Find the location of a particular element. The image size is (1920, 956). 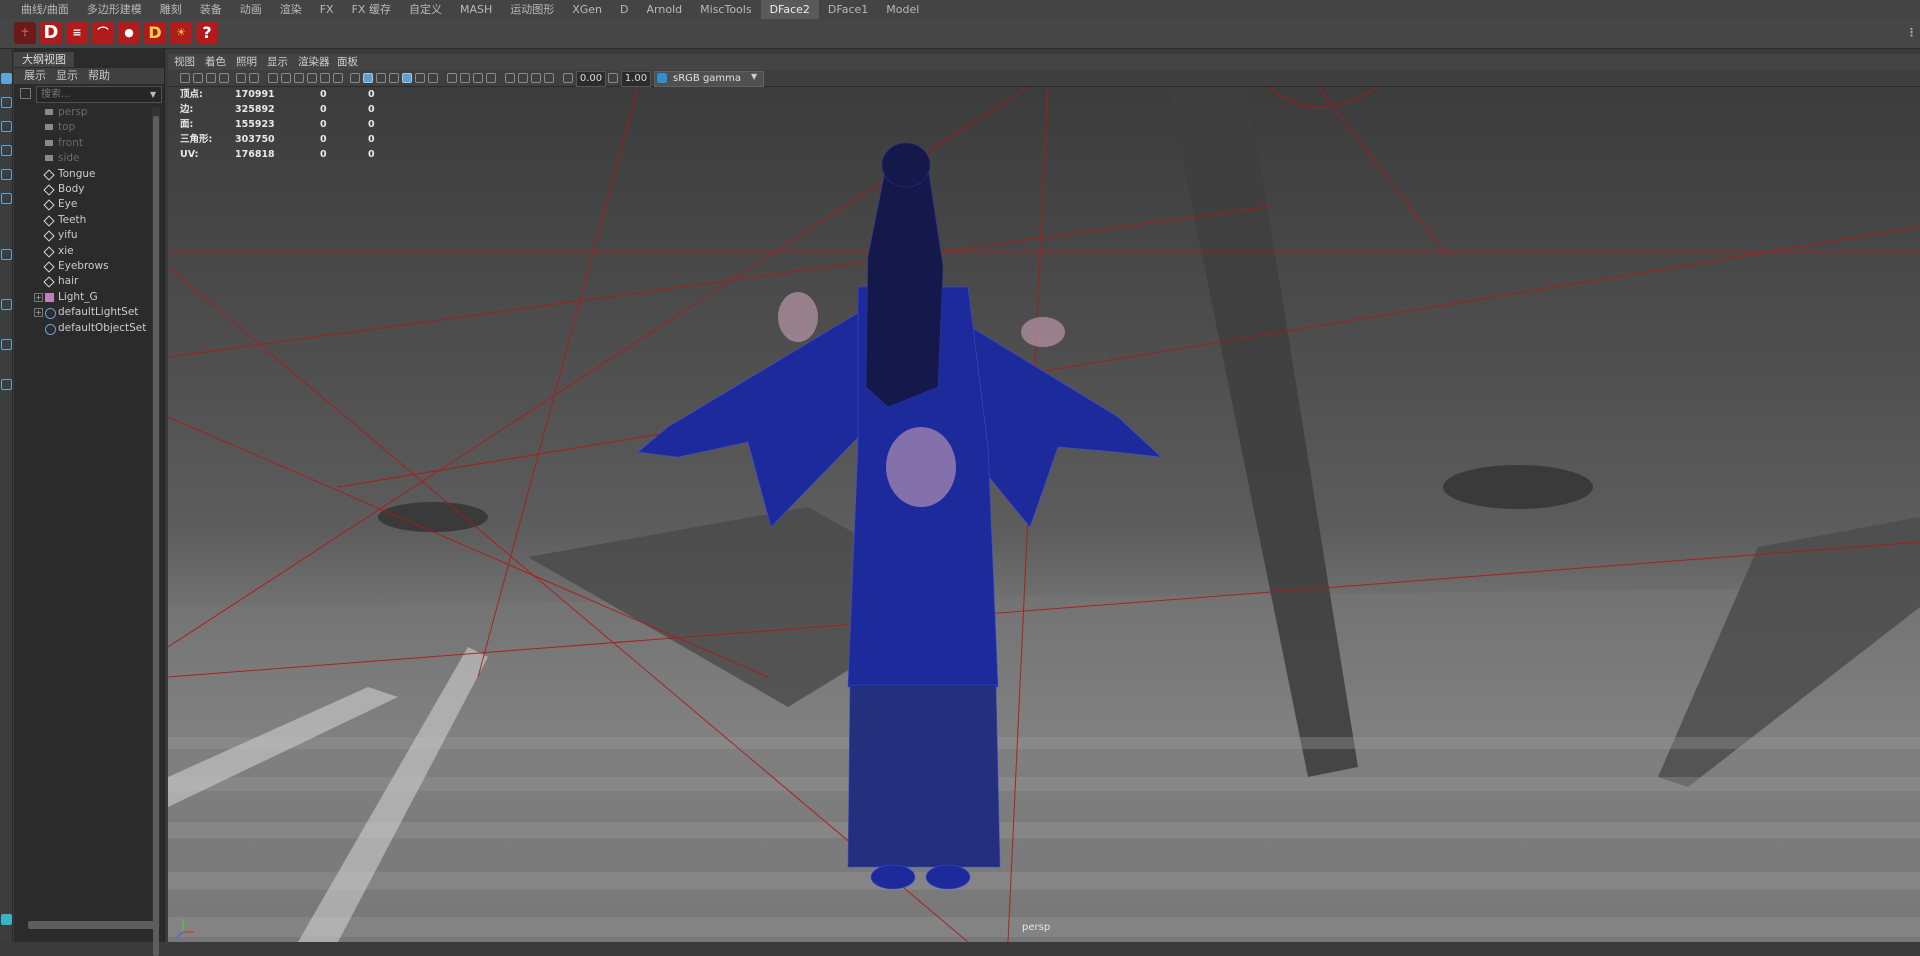

shadows-icon is located at coordinates (433, 78).